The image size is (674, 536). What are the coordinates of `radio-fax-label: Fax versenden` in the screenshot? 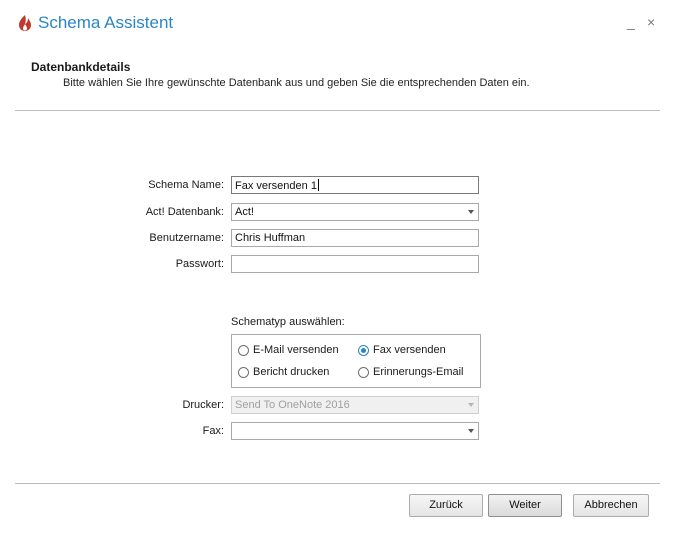 It's located at (409, 350).